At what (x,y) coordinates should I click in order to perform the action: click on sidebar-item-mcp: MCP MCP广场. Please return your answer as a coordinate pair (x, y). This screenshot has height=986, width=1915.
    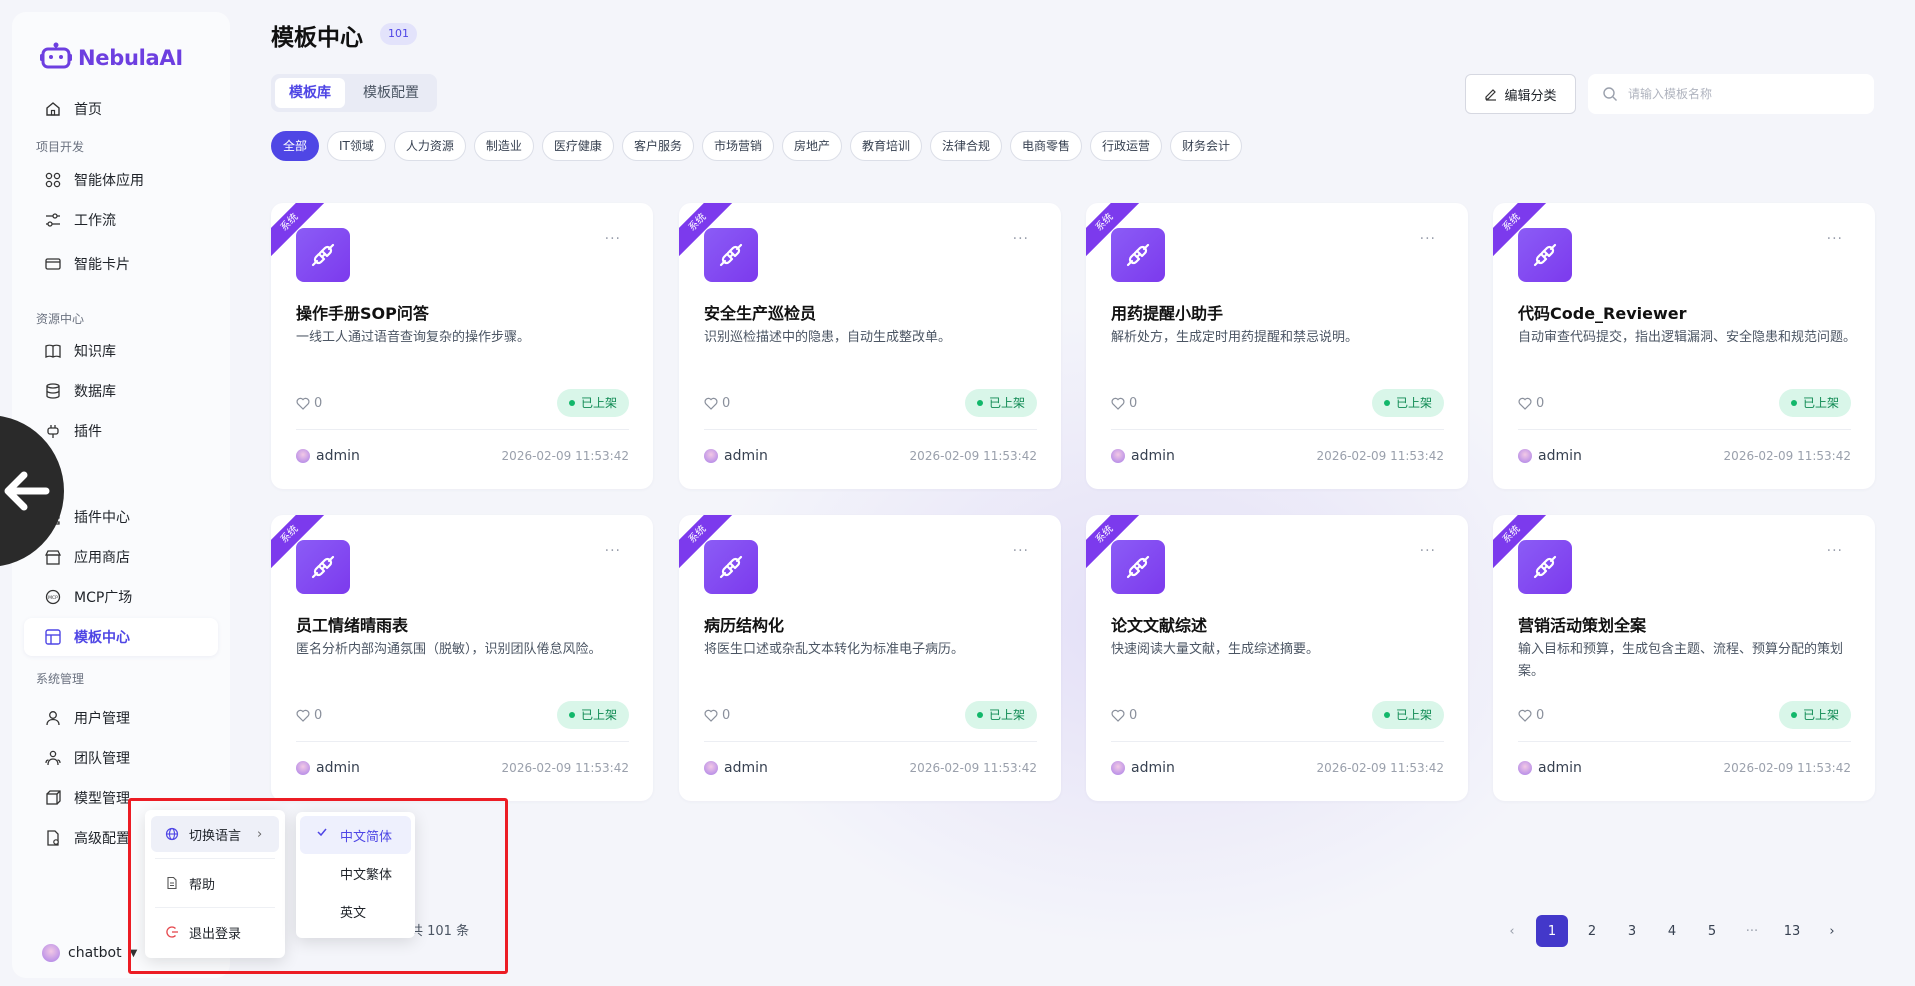
    Looking at the image, I should click on (121, 597).